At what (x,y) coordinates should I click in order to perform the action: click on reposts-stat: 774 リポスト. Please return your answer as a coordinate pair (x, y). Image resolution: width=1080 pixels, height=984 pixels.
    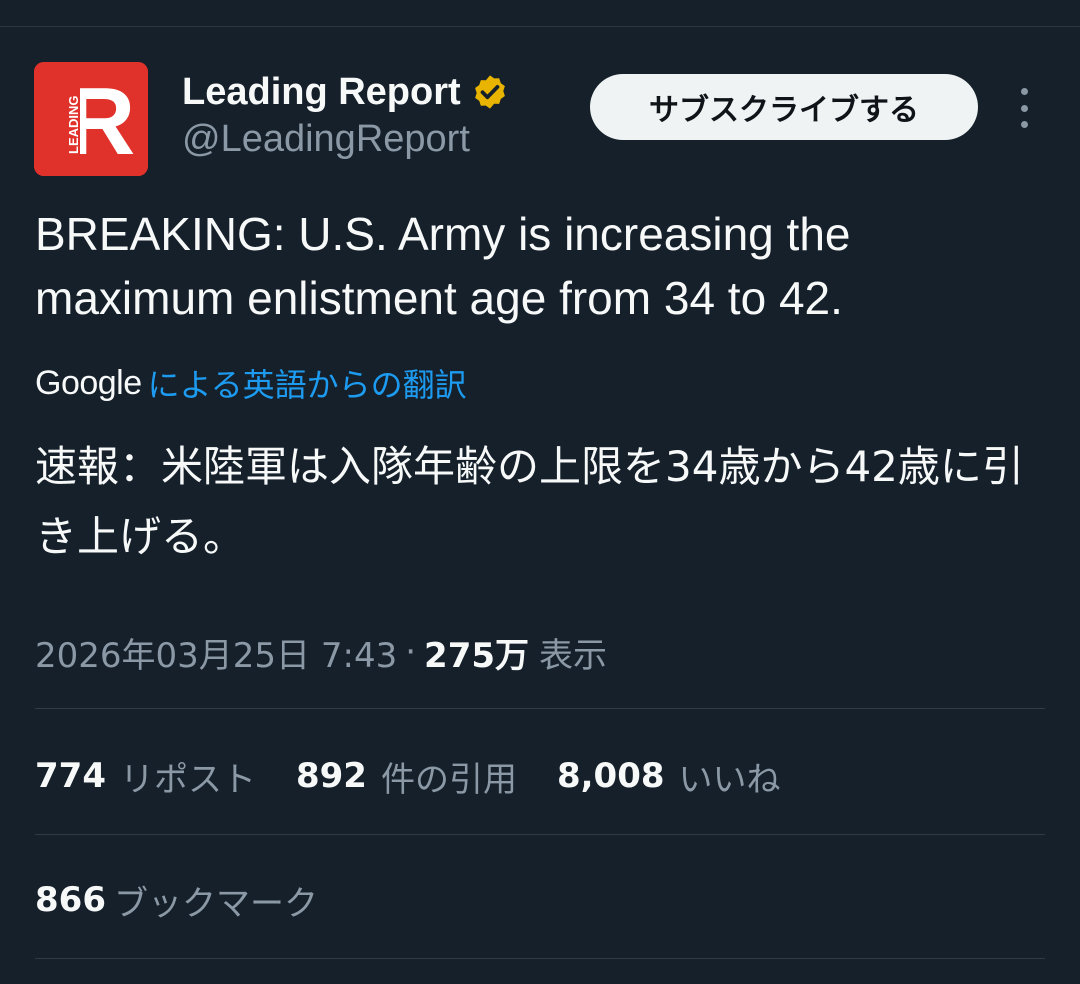
    Looking at the image, I should click on (145, 776).